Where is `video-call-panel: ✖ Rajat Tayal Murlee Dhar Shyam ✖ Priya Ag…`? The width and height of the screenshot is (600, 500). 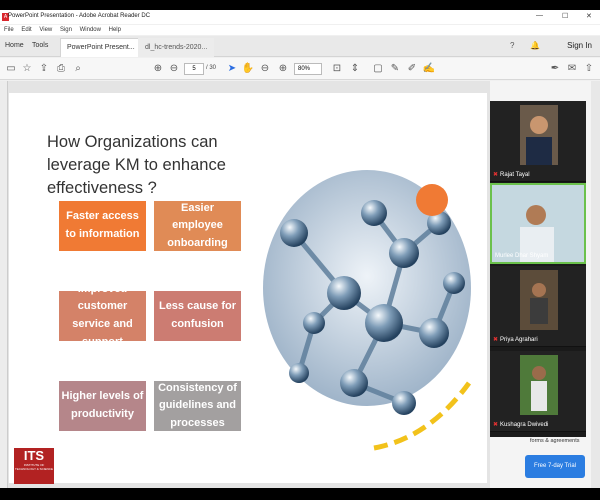
video-call-panel: ✖ Rajat Tayal Murlee Dhar Shyam ✖ Priya Ag… is located at coordinates (538, 269).